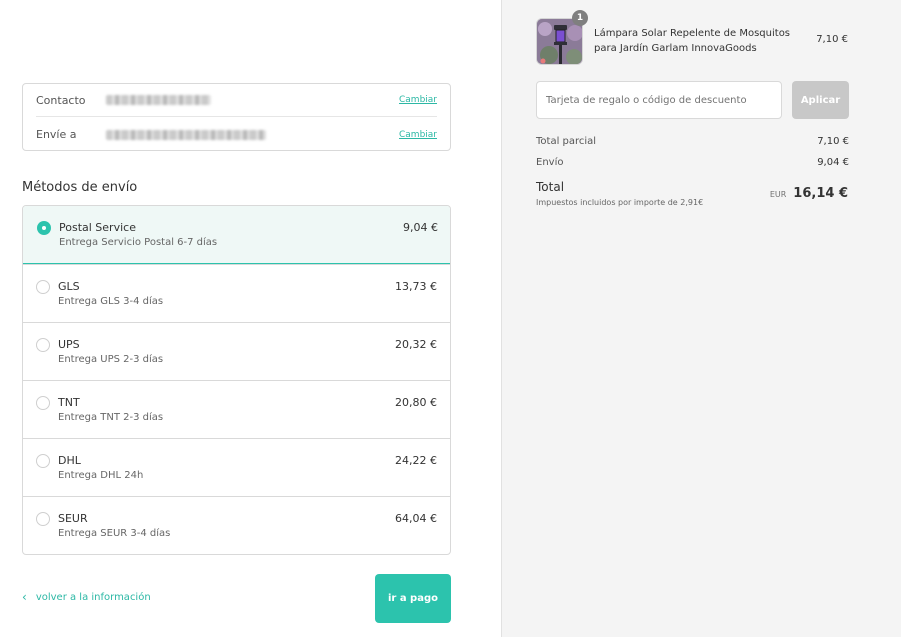  What do you see at coordinates (56, 134) in the screenshot?
I see `ship-to-label: Envíe a` at bounding box center [56, 134].